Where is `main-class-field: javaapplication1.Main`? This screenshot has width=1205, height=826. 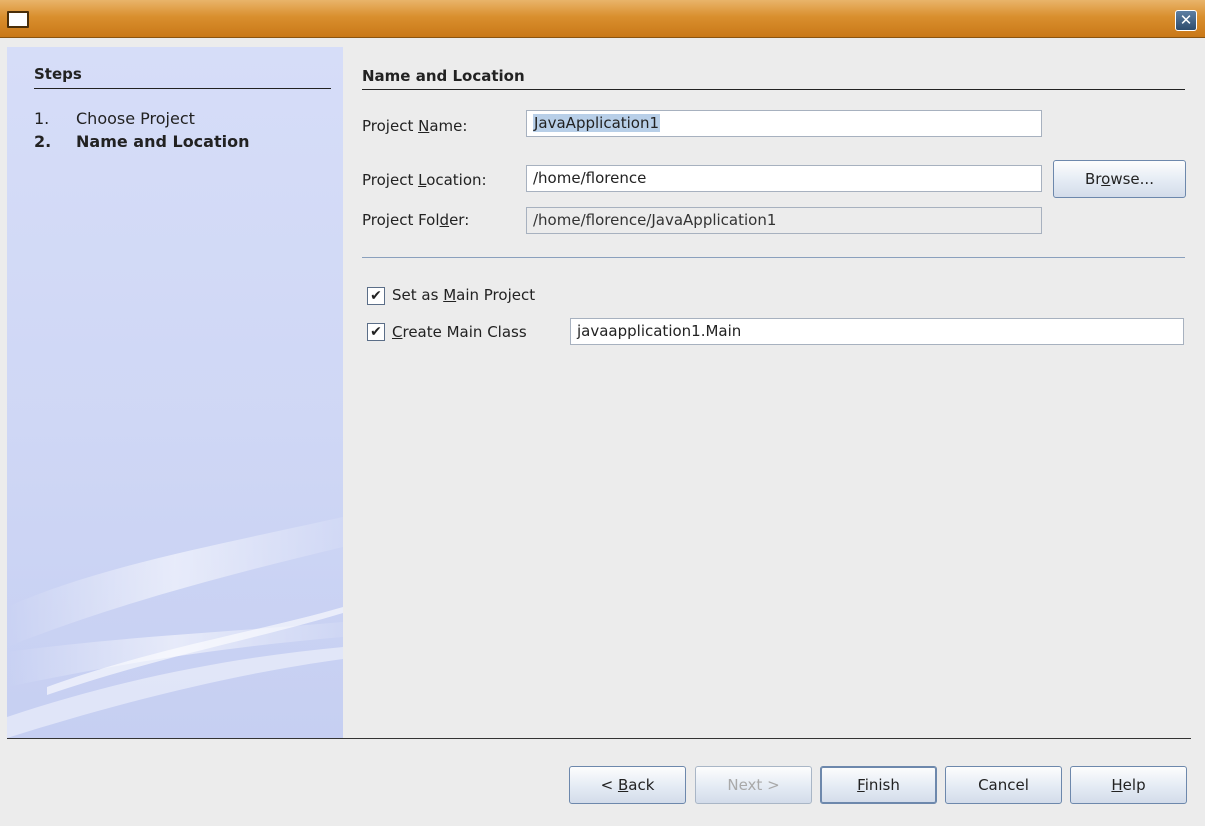 main-class-field: javaapplication1.Main is located at coordinates (877, 331).